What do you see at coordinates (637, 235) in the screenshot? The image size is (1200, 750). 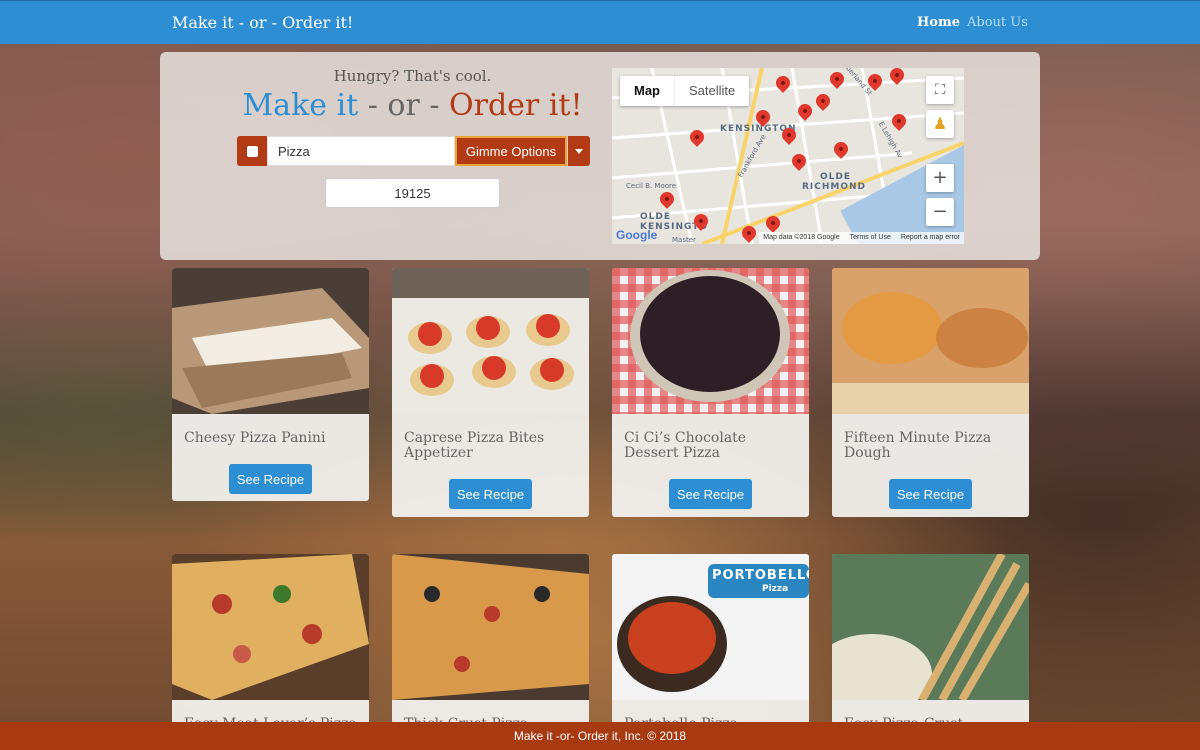 I see `google-logo: Google` at bounding box center [637, 235].